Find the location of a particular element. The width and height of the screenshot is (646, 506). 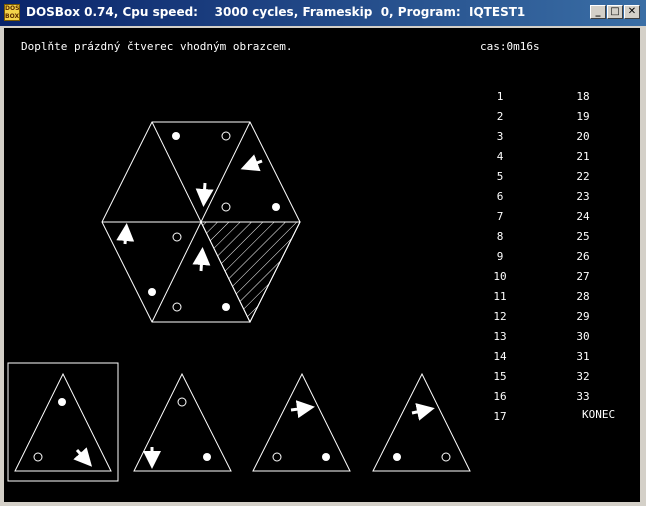

hex-cell-upper-right is located at coordinates (250, 183).